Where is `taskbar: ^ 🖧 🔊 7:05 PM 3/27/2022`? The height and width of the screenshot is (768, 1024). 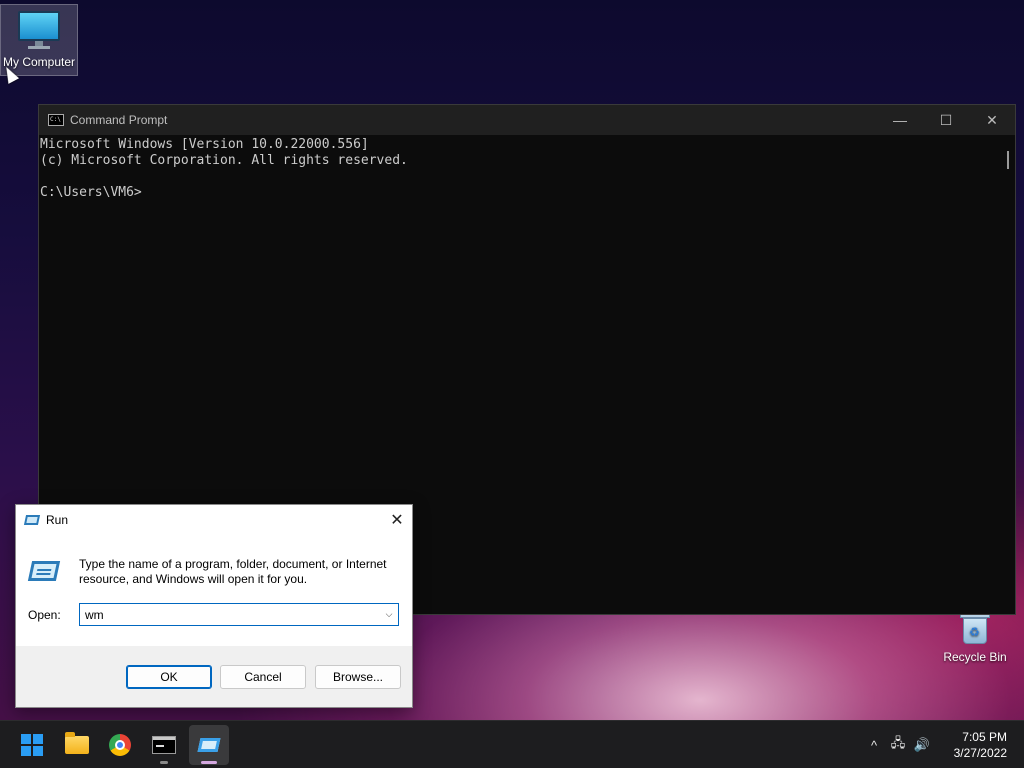
taskbar: ^ 🖧 🔊 7:05 PM 3/27/2022 is located at coordinates (512, 744).